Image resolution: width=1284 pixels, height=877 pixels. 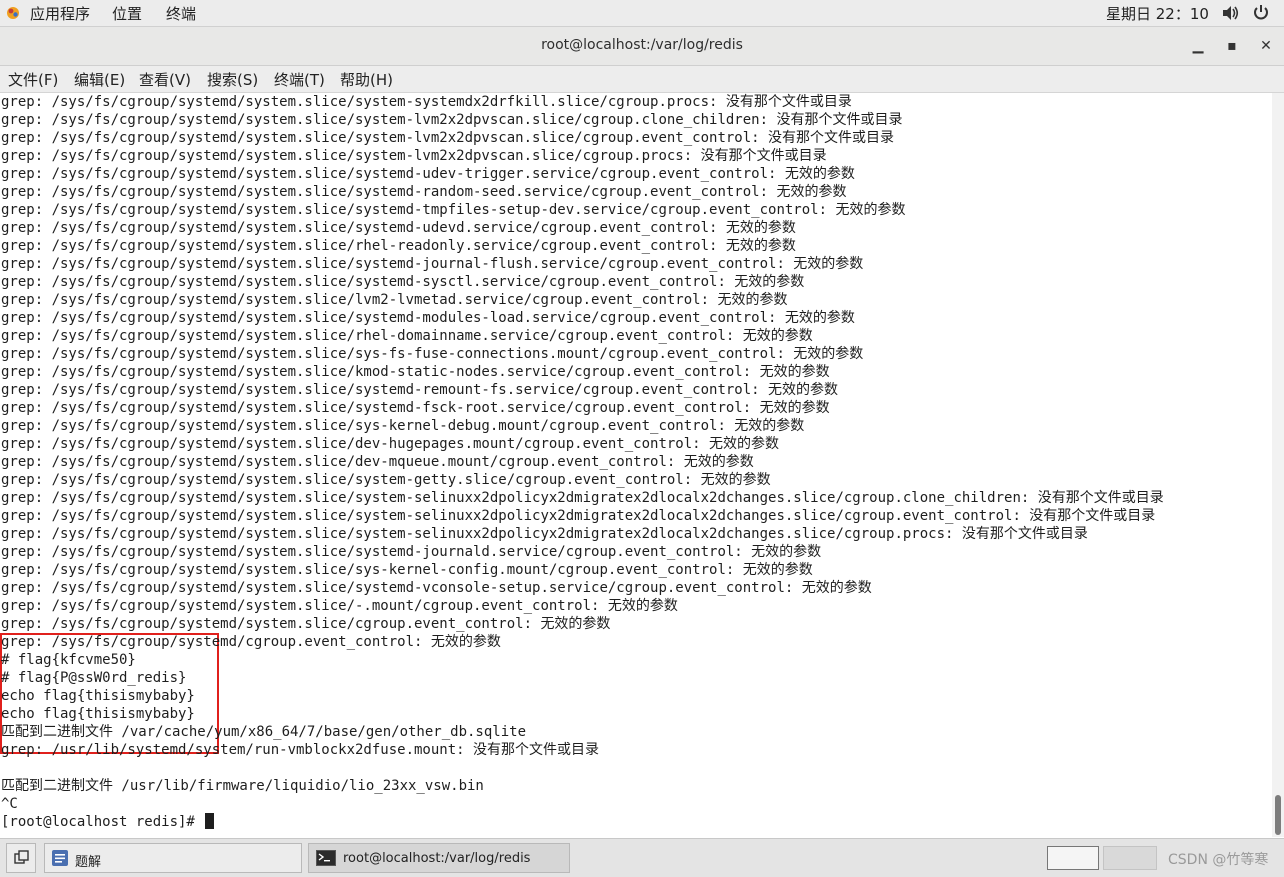 What do you see at coordinates (326, 858) in the screenshot?
I see `terminal-icon` at bounding box center [326, 858].